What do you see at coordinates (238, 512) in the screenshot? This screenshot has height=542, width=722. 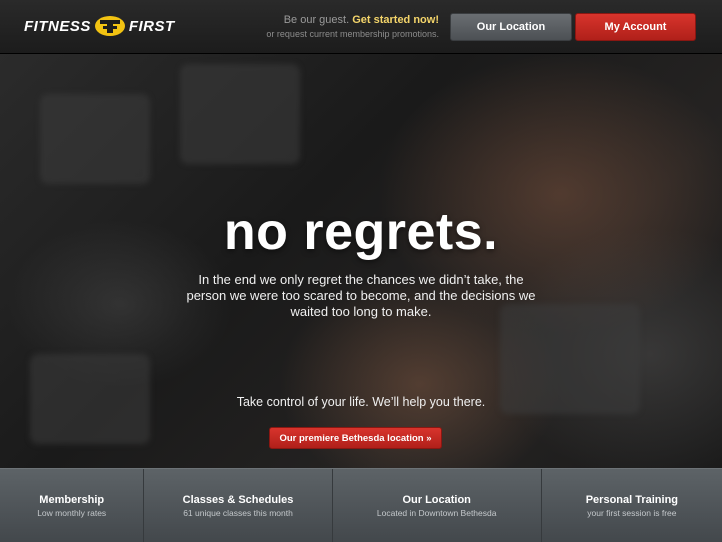 I see `feature-subtitle: 61 unique classes this month` at bounding box center [238, 512].